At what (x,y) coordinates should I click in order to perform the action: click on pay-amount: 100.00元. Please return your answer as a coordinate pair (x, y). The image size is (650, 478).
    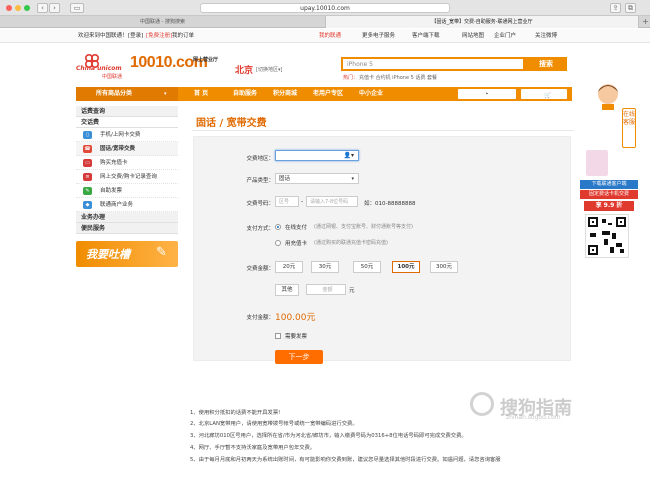
    Looking at the image, I should click on (295, 318).